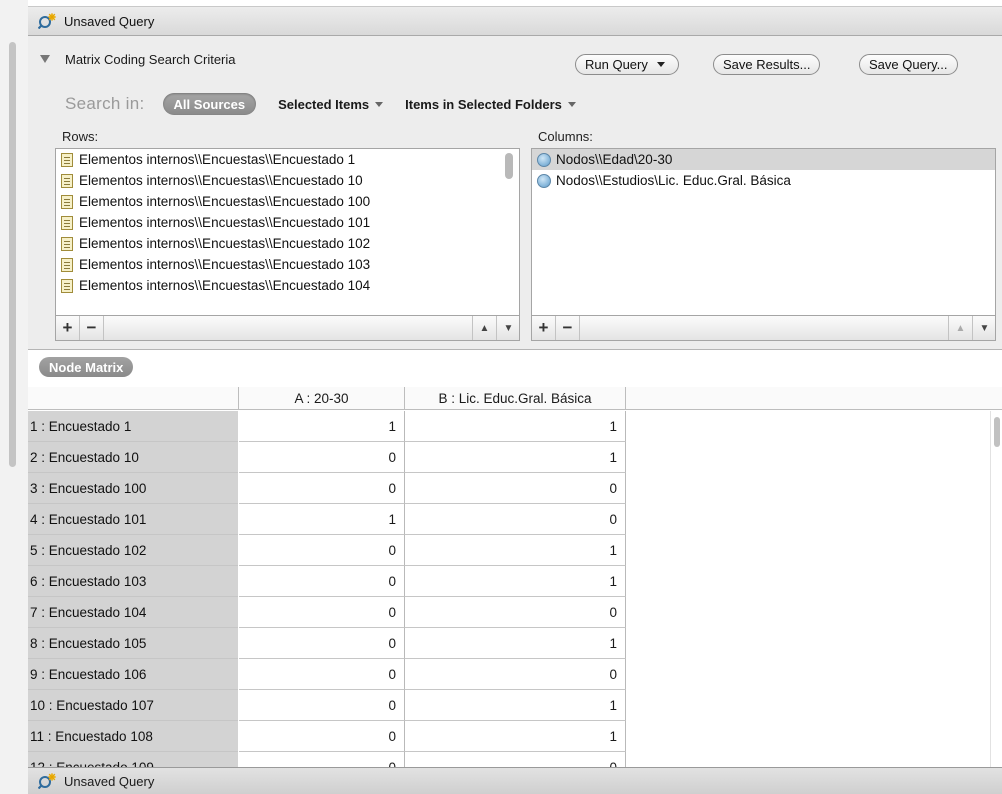 The height and width of the screenshot is (794, 1002). I want to click on matrix-row: 4 : Encuestado 101 1 0, so click(328, 519).